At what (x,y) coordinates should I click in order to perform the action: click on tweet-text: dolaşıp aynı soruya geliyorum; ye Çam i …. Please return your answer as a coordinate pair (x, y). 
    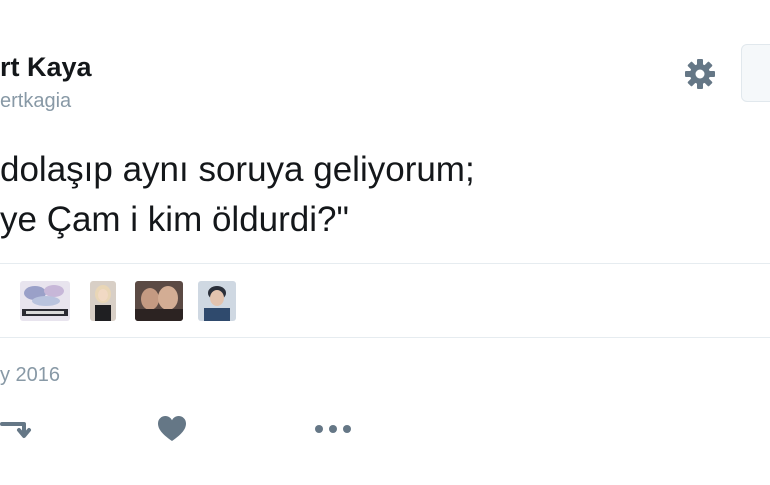
    Looking at the image, I should click on (237, 195).